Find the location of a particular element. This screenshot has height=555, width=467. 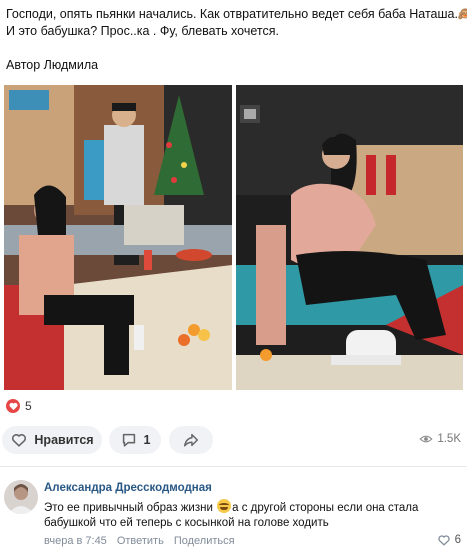

comment-time: вчера в 7:45 is located at coordinates (75, 541).